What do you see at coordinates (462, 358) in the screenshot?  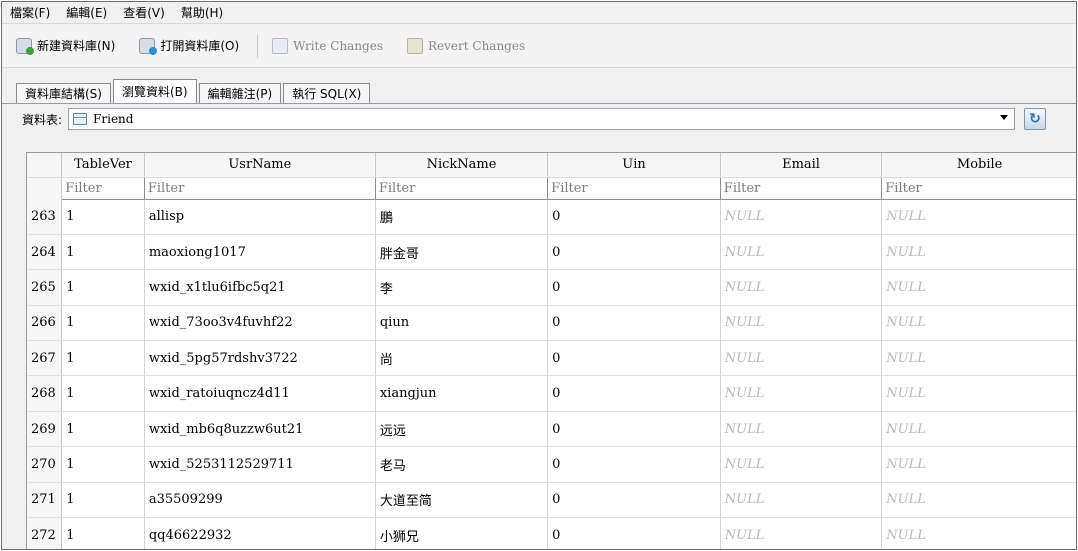 I see `cell-nickname: 尚` at bounding box center [462, 358].